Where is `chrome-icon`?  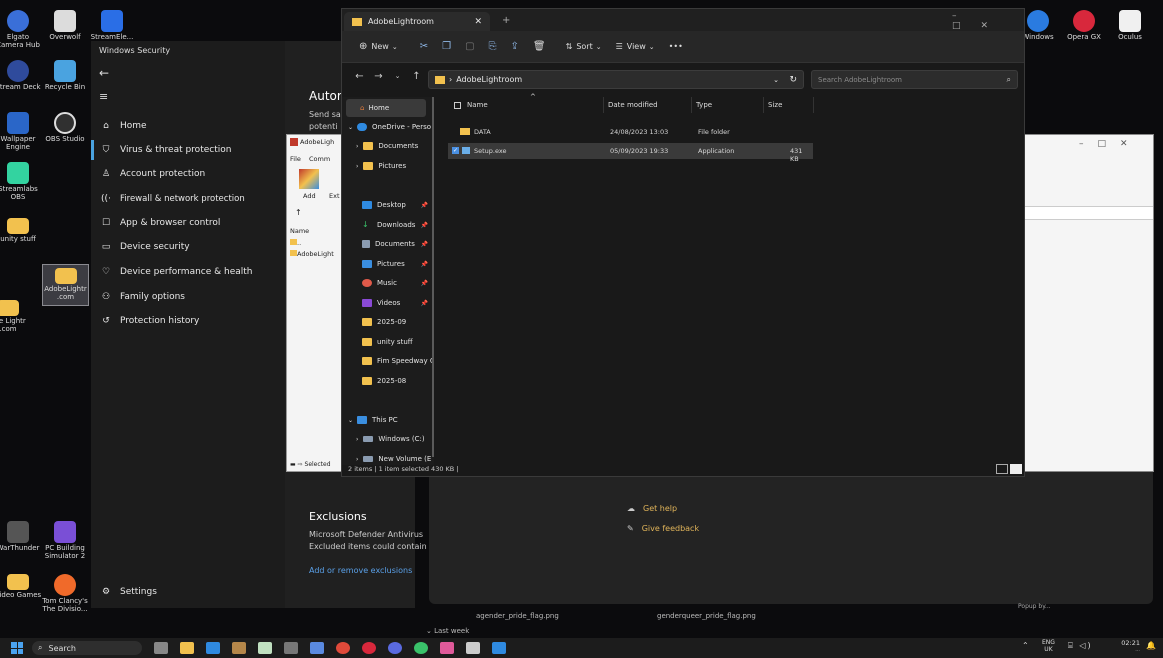 chrome-icon is located at coordinates (343, 648).